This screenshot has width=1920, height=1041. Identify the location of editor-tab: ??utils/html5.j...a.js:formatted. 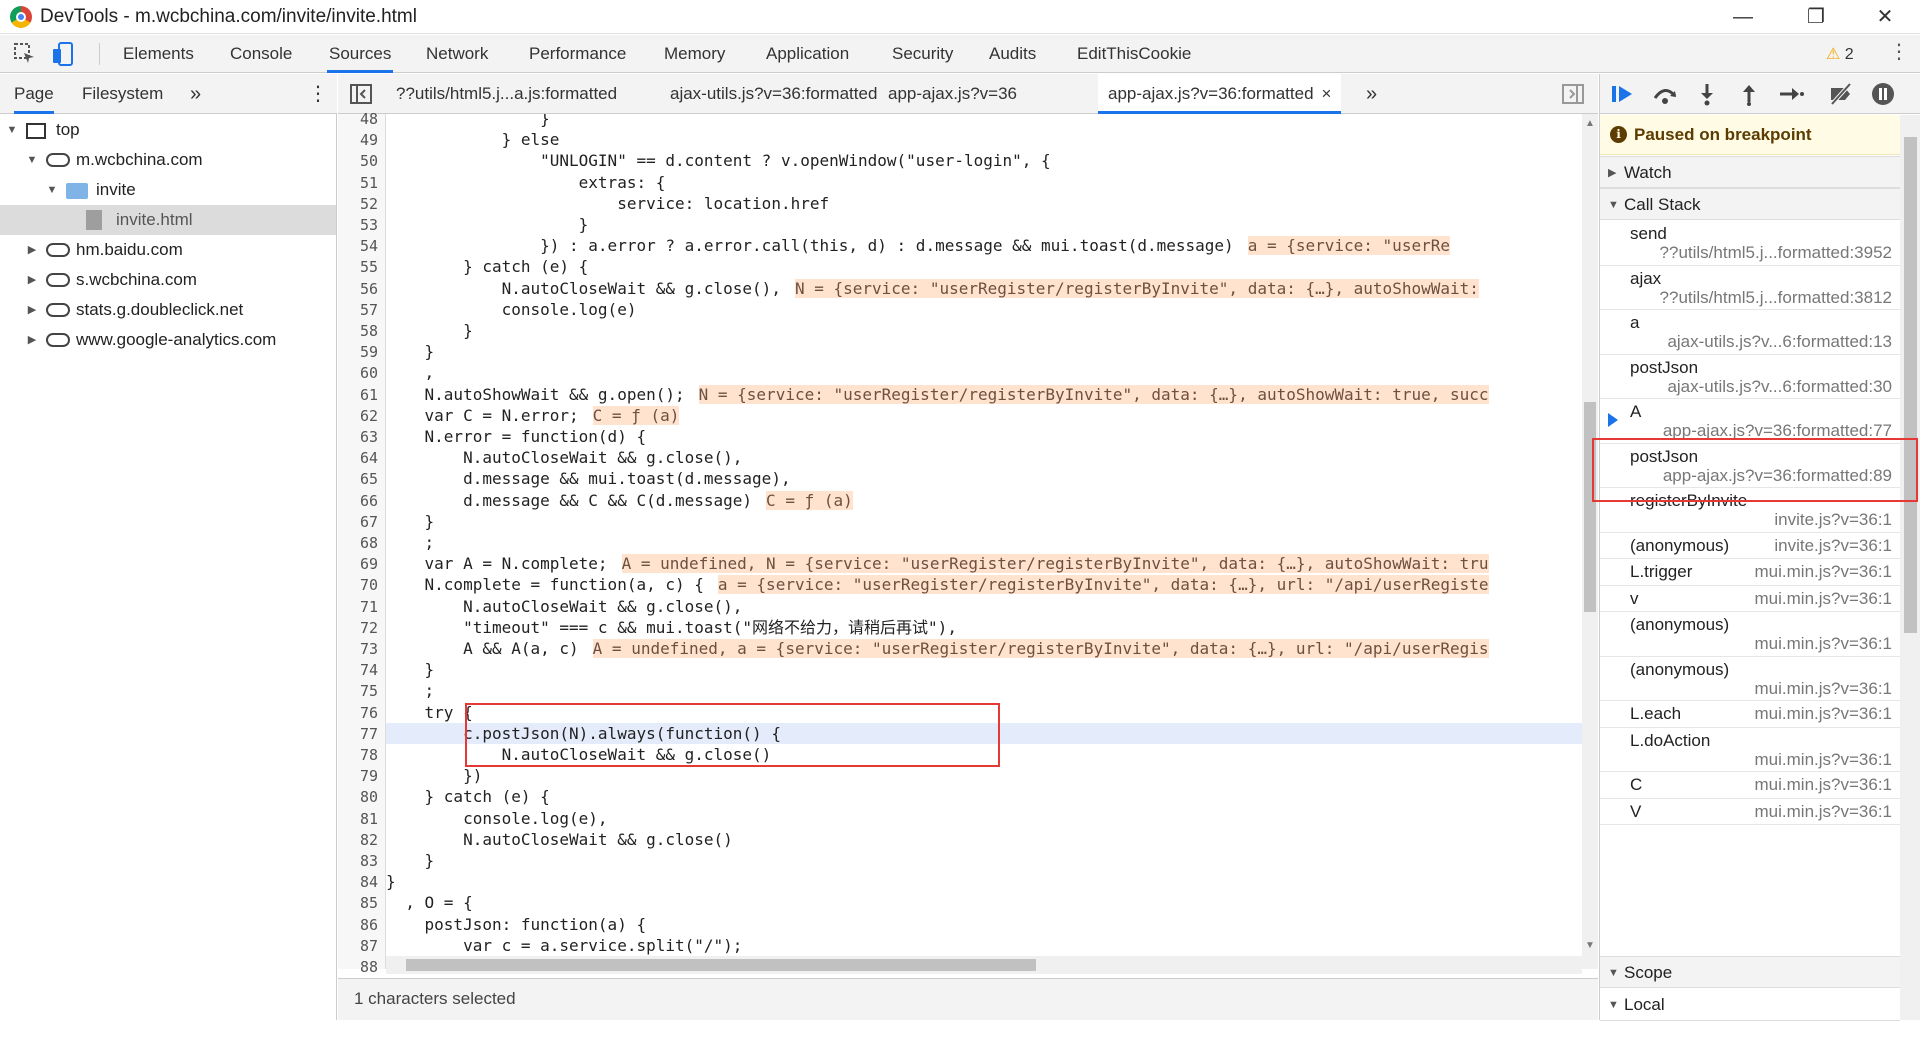
(506, 94).